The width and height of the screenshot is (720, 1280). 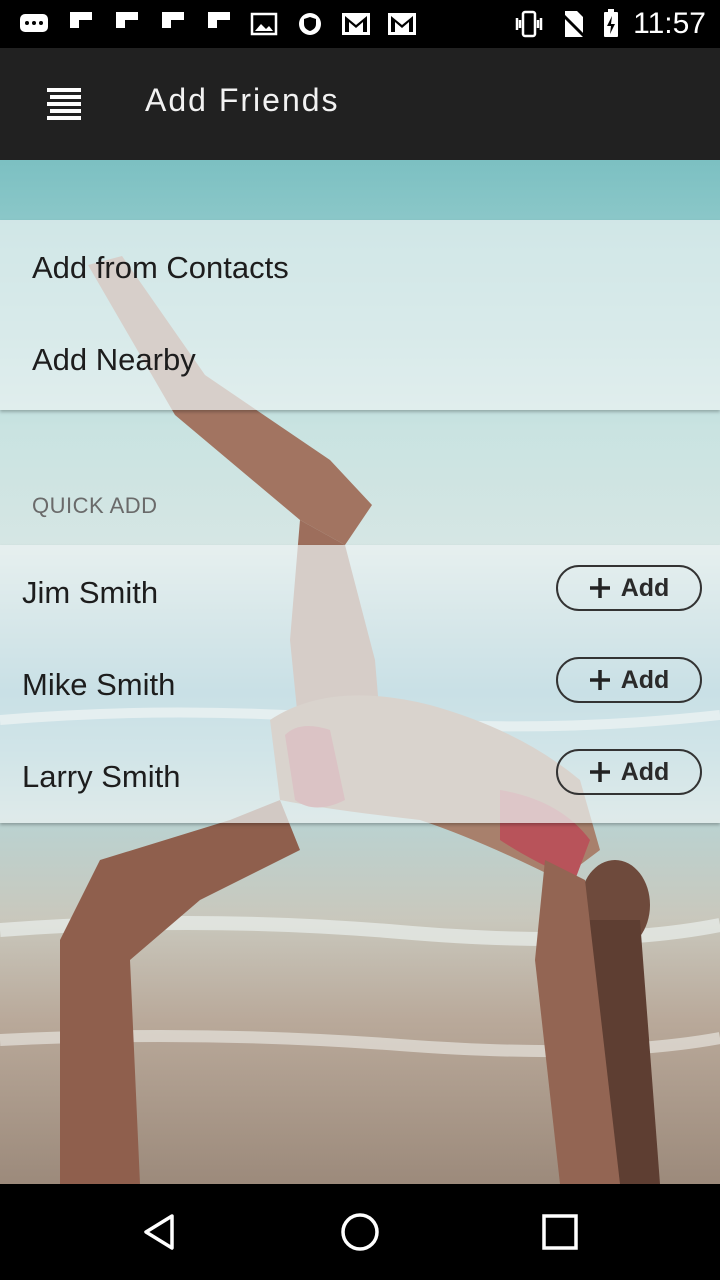 I want to click on menu-icon, so click(x=65, y=103).